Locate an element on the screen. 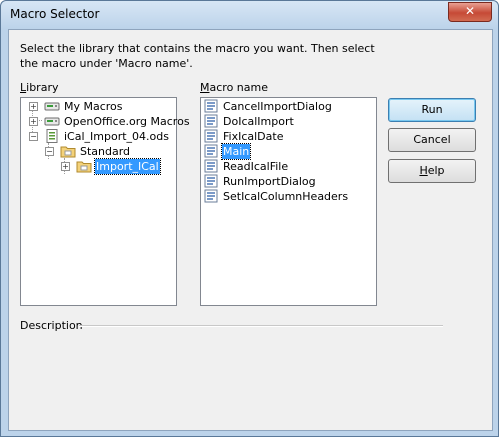 Image resolution: width=499 pixels, height=437 pixels. tree-item-label: My Macros is located at coordinates (93, 106).